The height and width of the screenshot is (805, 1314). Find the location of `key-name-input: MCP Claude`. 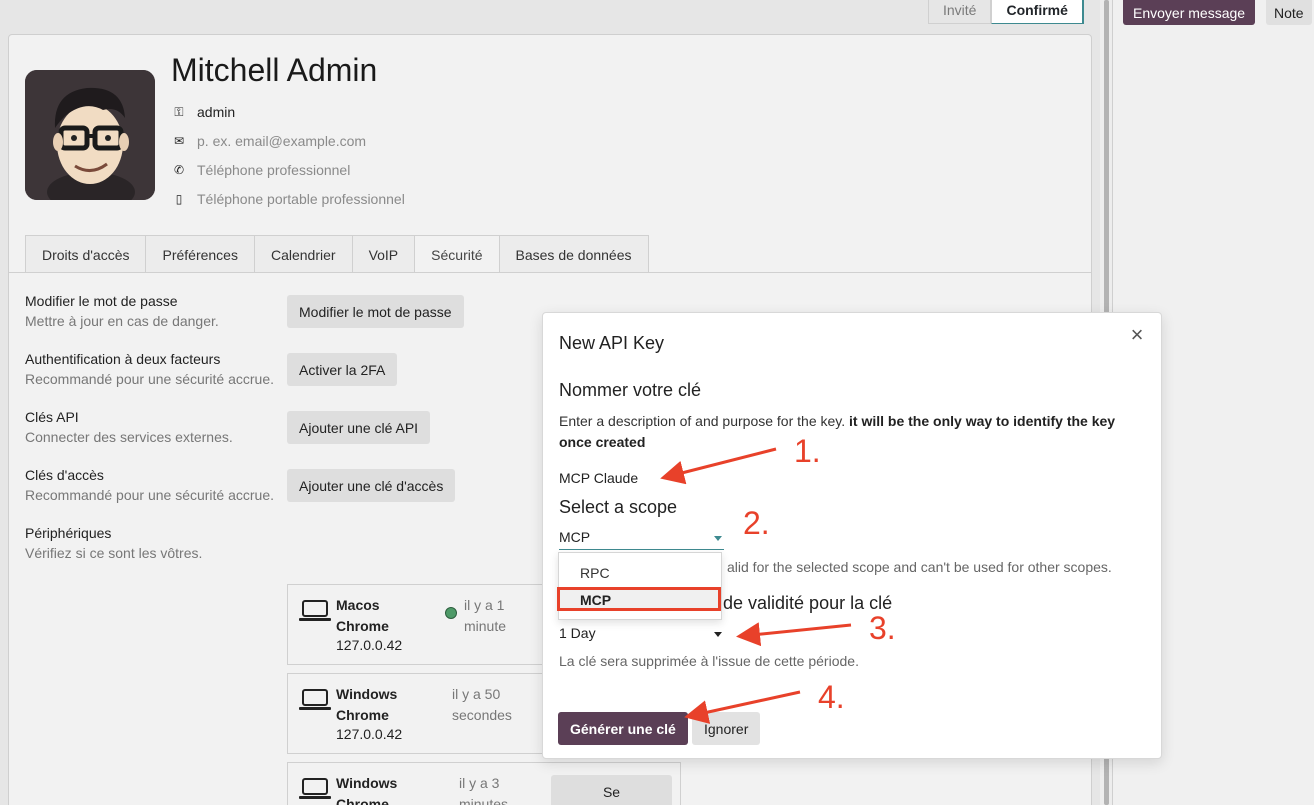

key-name-input: MCP Claude is located at coordinates (598, 478).